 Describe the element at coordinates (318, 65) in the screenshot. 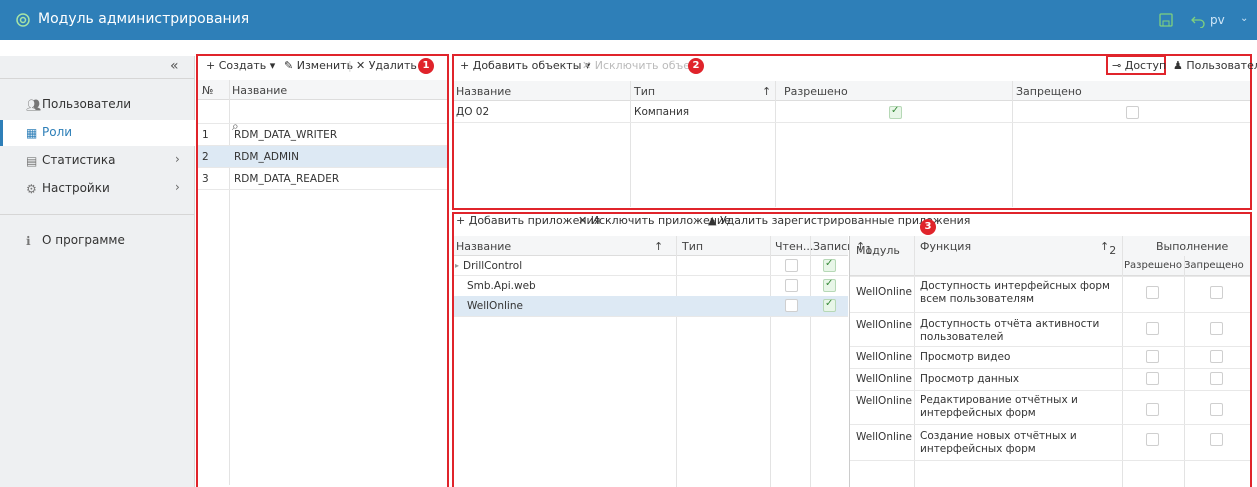

I see `edit-button: ✎ Изменить` at that location.